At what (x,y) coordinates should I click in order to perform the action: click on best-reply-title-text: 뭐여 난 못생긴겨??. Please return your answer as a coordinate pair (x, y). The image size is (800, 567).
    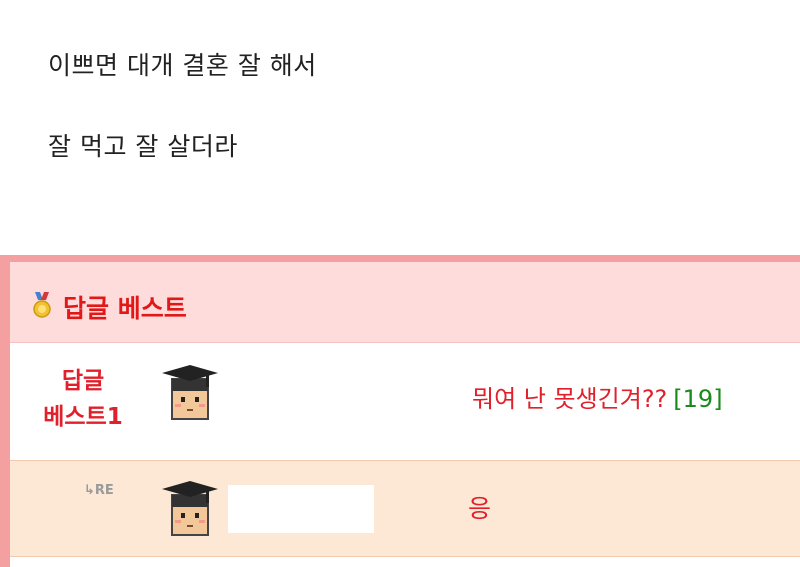
    Looking at the image, I should click on (569, 399).